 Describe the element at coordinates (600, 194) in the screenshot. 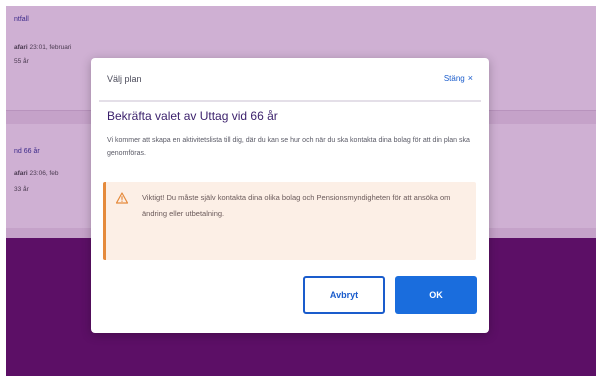

I see `frame-right` at that location.